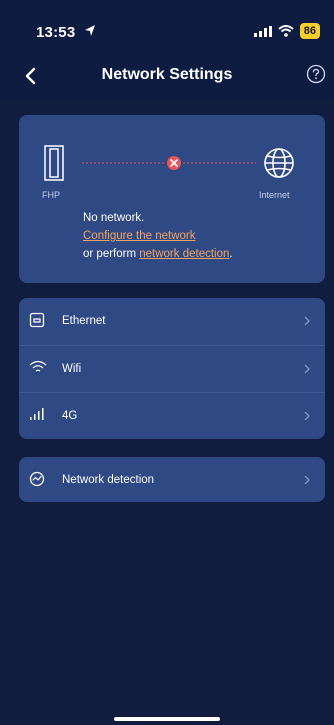  Describe the element at coordinates (37, 320) in the screenshot. I see `ethernet-icon` at that location.